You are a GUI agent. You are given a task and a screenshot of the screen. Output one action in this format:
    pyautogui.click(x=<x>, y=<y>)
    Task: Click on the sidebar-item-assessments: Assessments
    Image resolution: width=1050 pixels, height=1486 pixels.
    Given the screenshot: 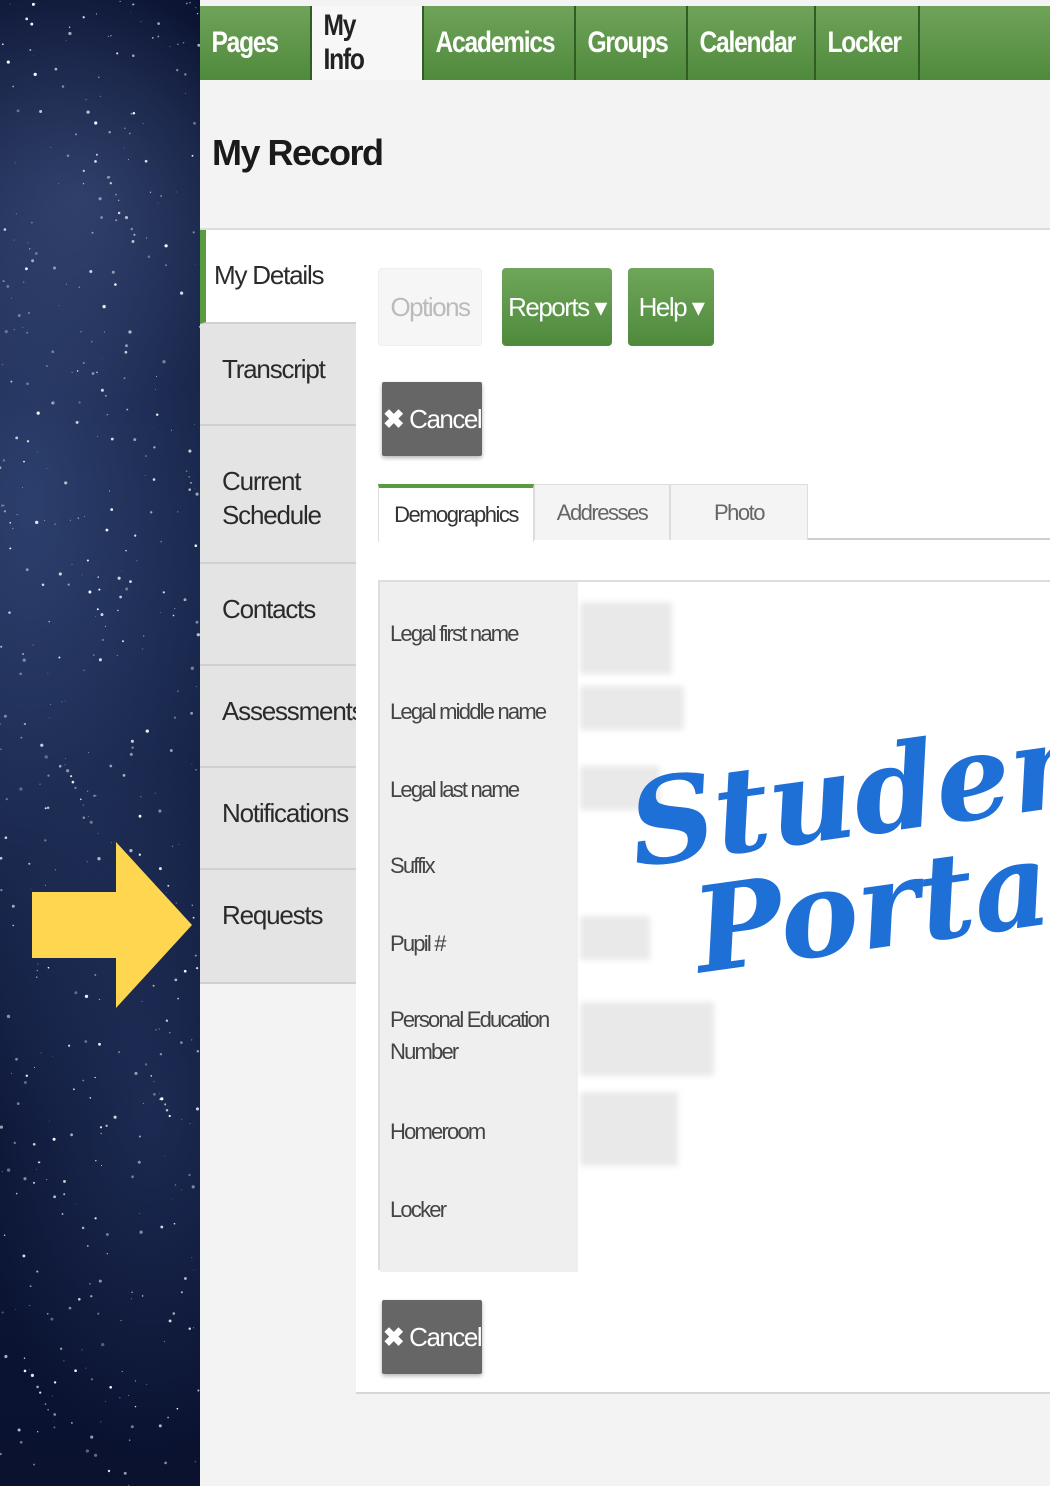 What is the action you would take?
    pyautogui.click(x=282, y=717)
    